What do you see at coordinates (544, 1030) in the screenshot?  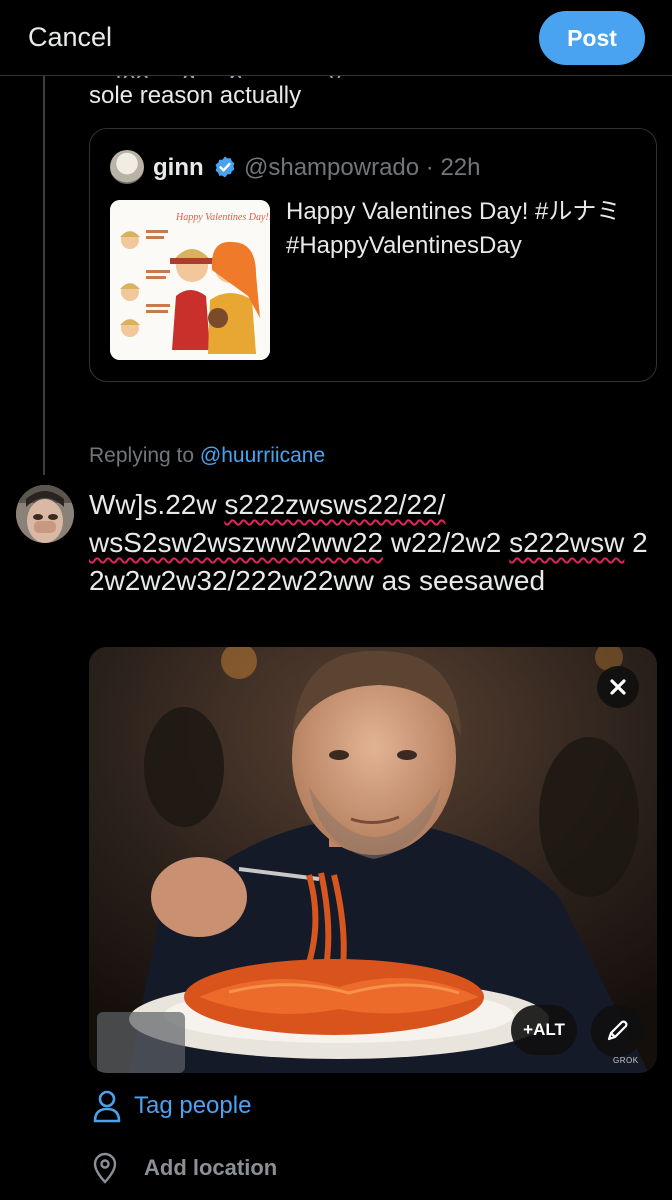 I see `add-alt-text-button: +ALT` at bounding box center [544, 1030].